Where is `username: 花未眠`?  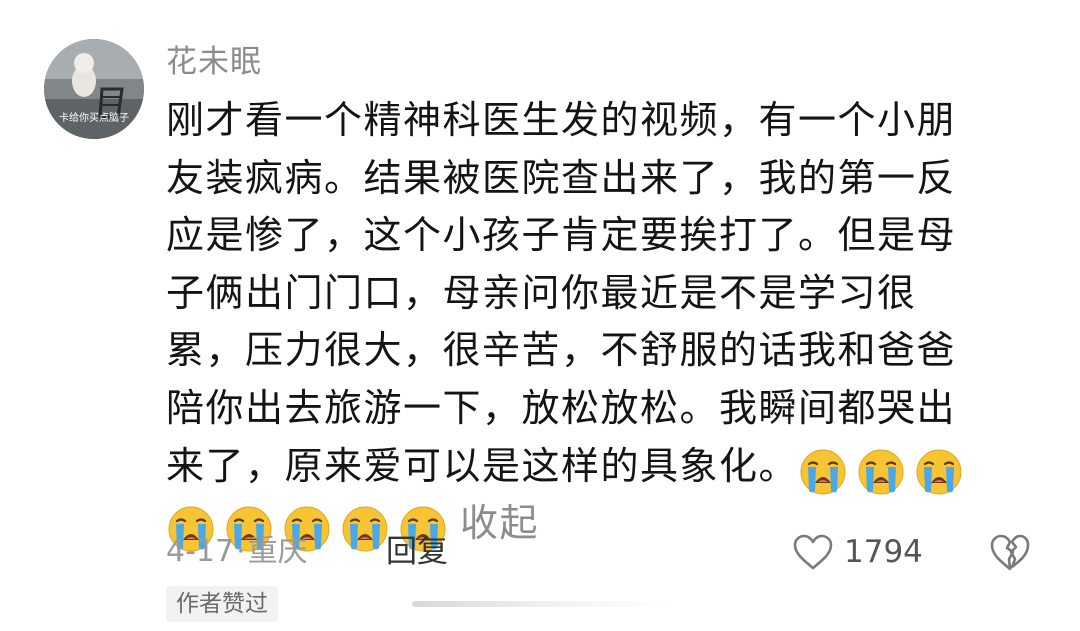
username: 花未眠 is located at coordinates (214, 62).